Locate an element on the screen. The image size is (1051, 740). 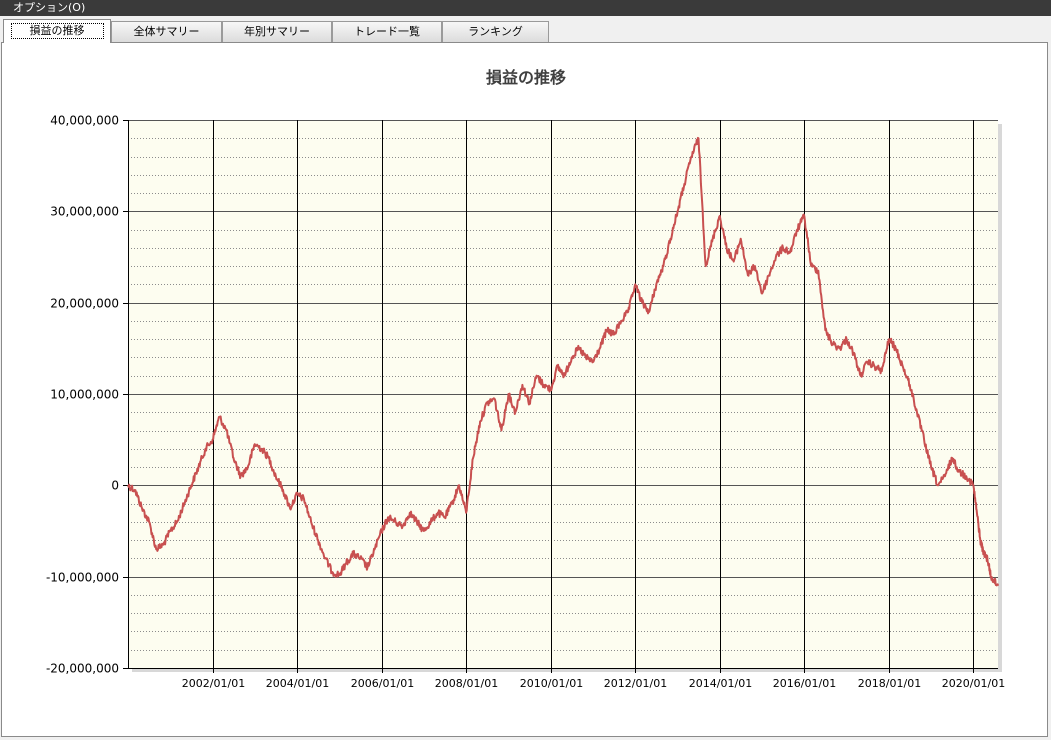
x-tick-label: 2020/01/01 is located at coordinates (973, 683).